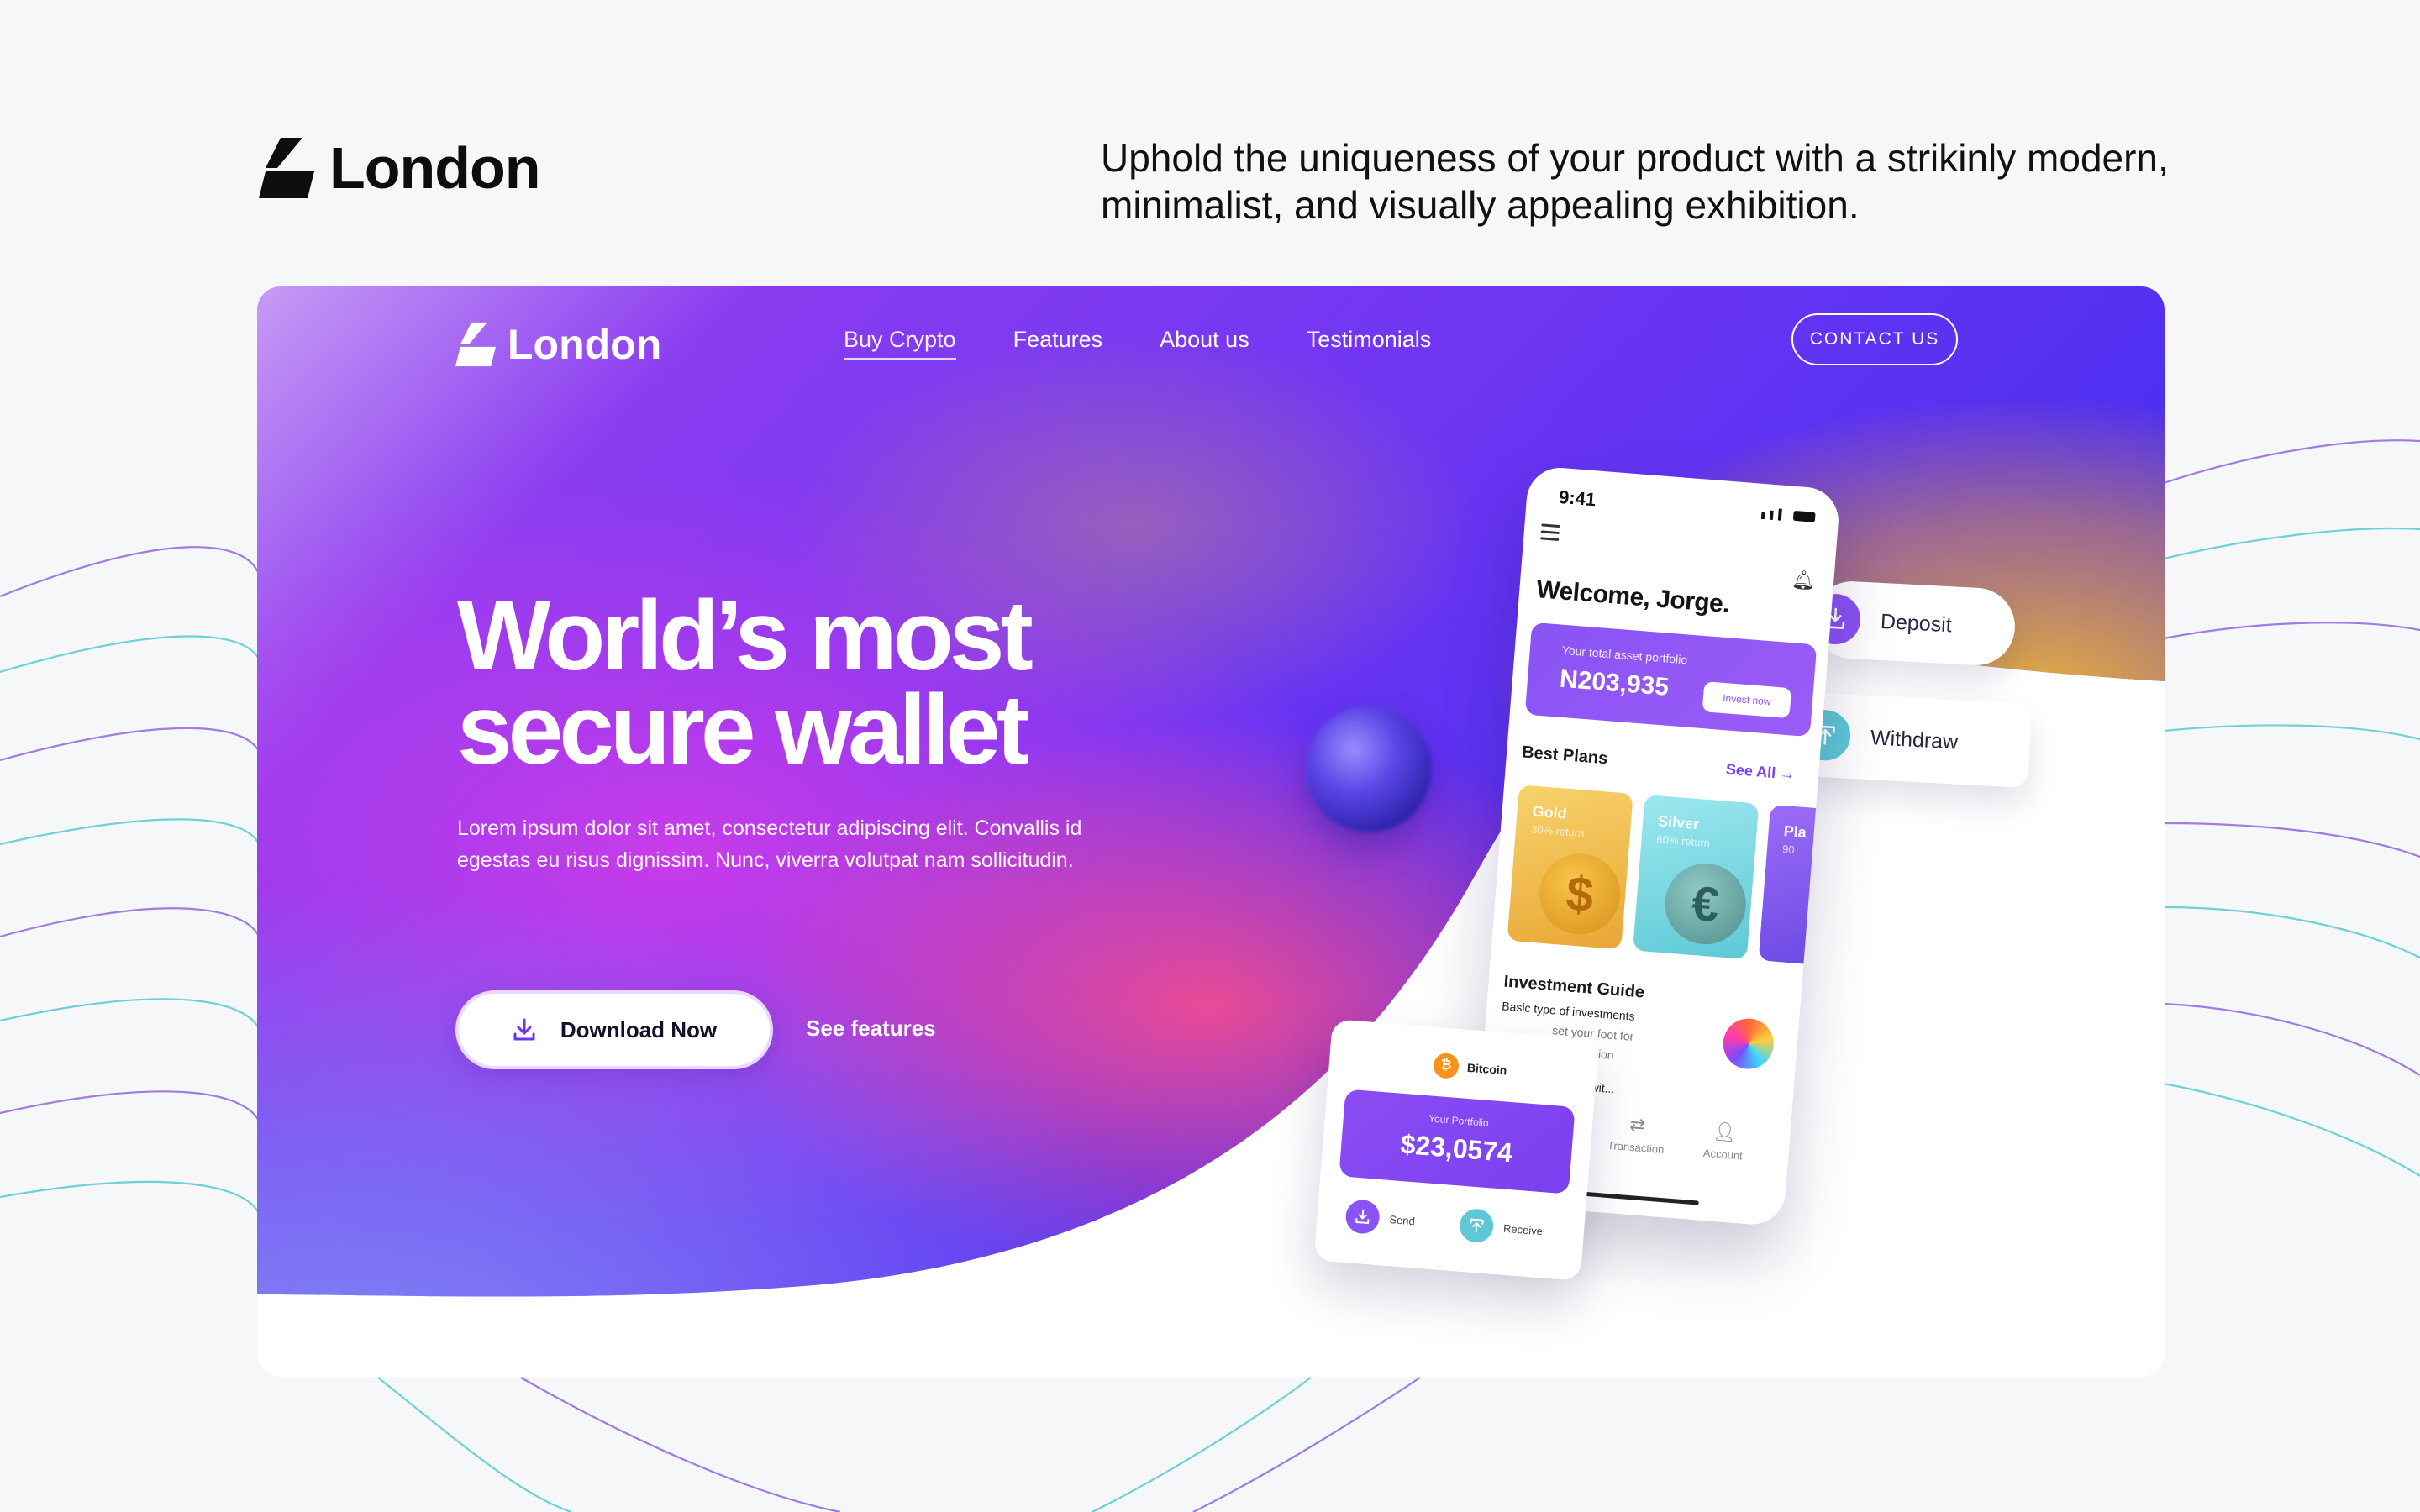  What do you see at coordinates (435, 168) in the screenshot?
I see `outer-brand-name: London` at bounding box center [435, 168].